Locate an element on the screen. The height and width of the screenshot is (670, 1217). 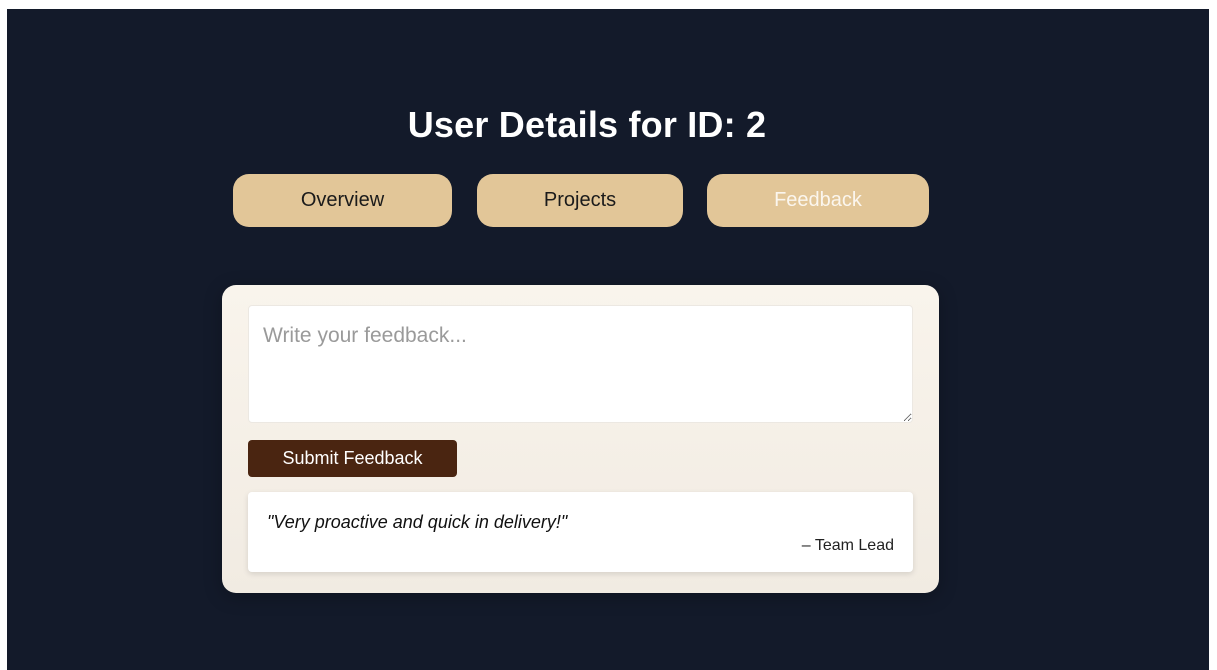
feedback-input is located at coordinates (580, 364).